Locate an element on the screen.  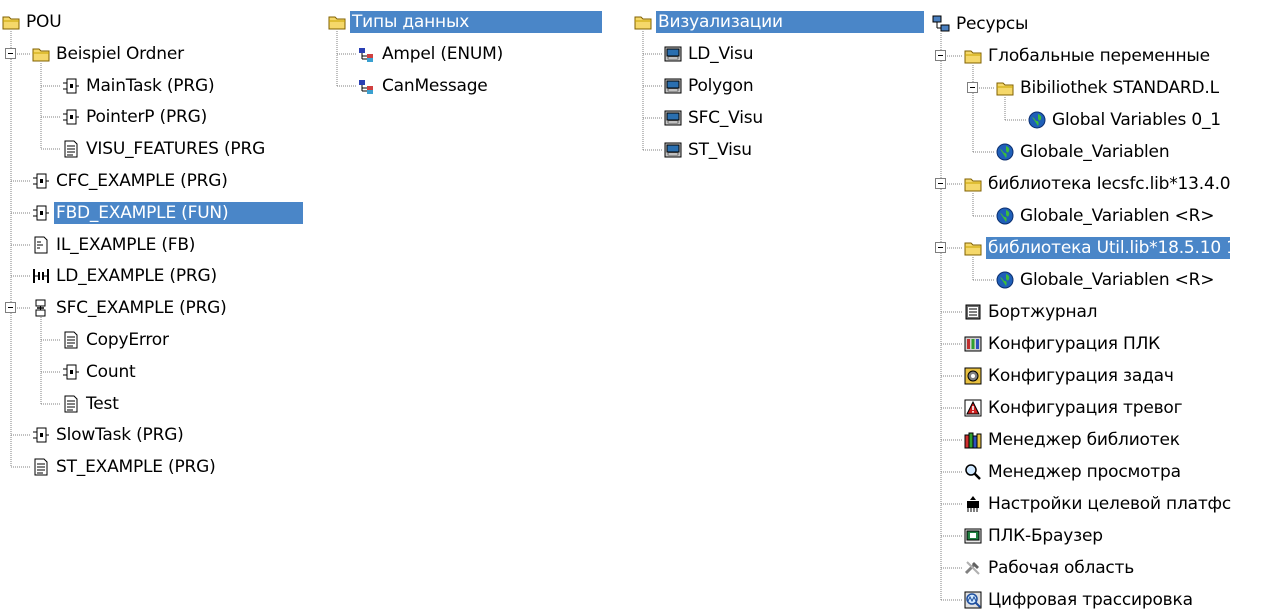
tree-item-label: Цифровая трассировка is located at coordinates (1090, 600).